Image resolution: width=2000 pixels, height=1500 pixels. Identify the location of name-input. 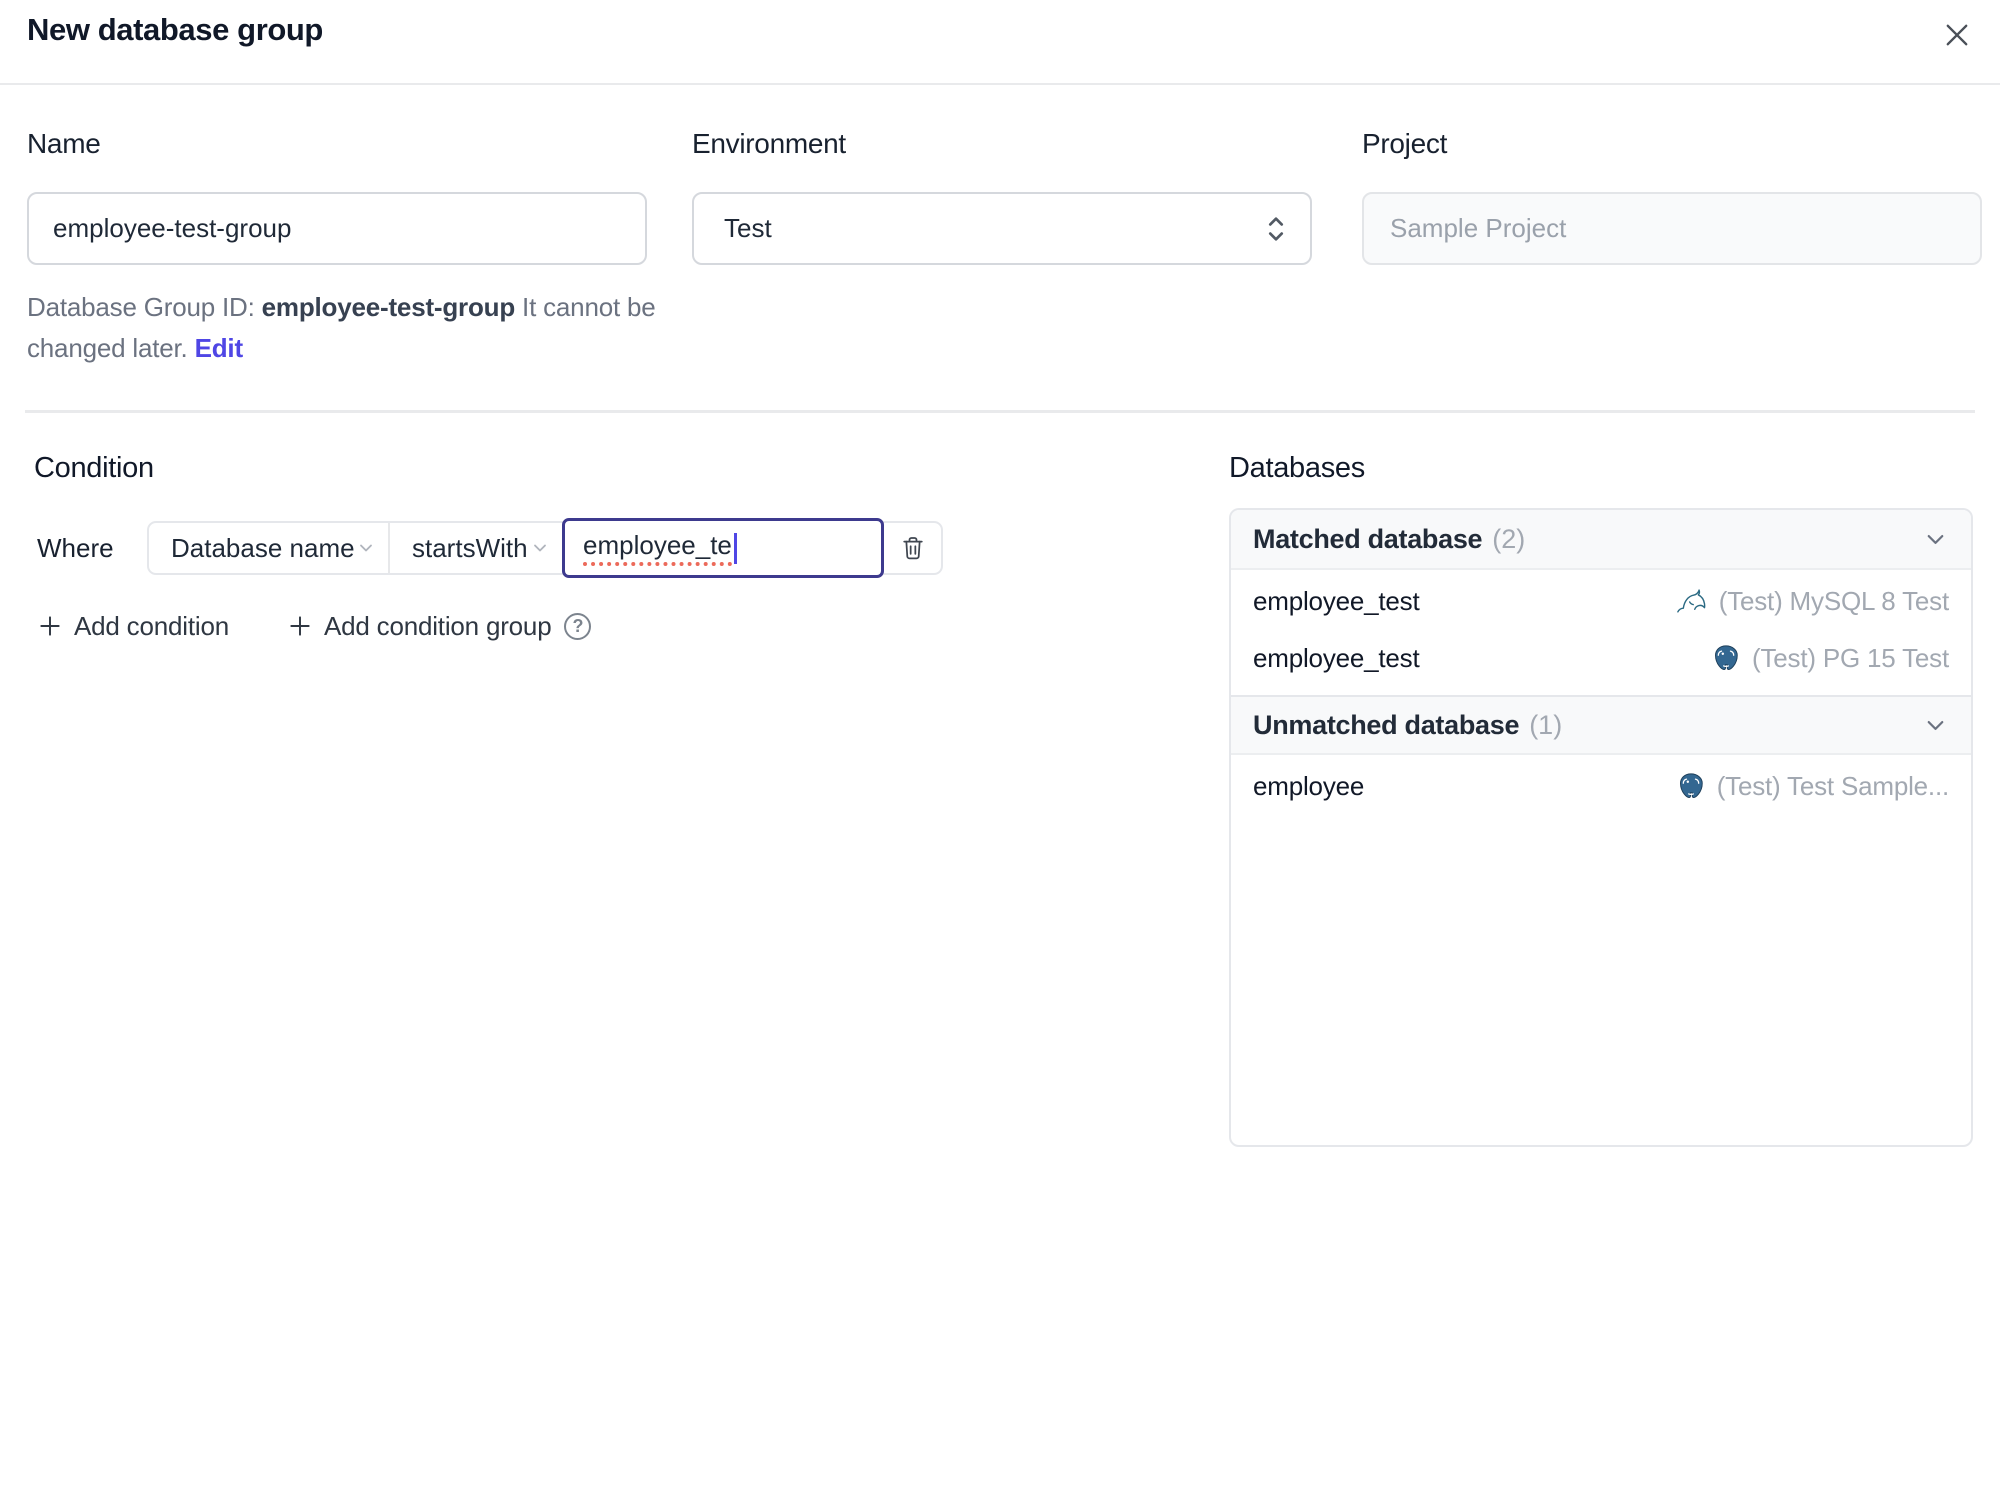
(337, 228).